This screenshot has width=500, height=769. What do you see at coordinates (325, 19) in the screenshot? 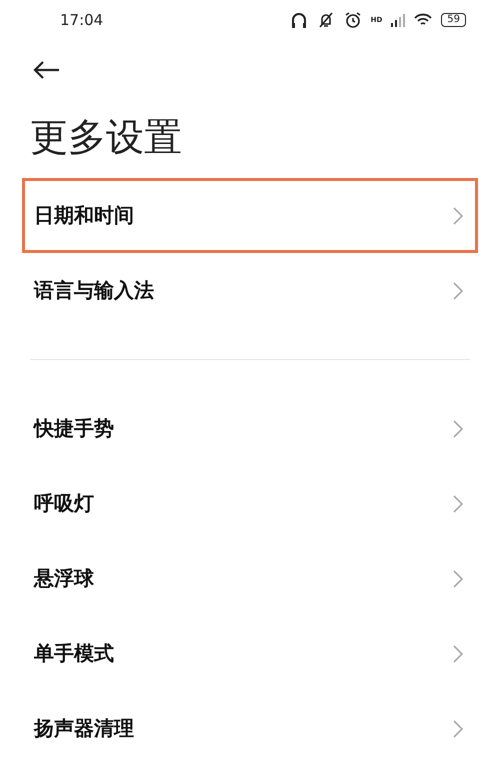
I see `muted-bell-icon` at bounding box center [325, 19].